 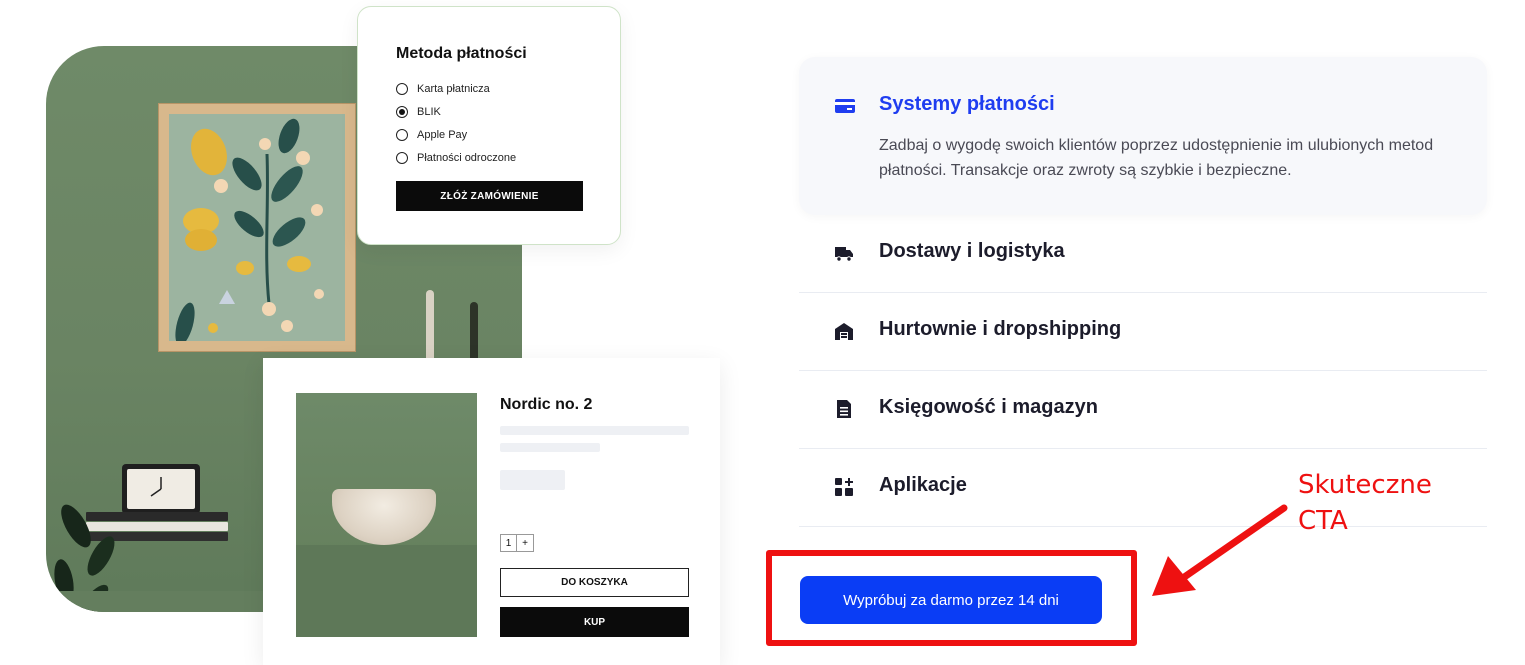 I want to click on product-image, so click(x=386, y=515).